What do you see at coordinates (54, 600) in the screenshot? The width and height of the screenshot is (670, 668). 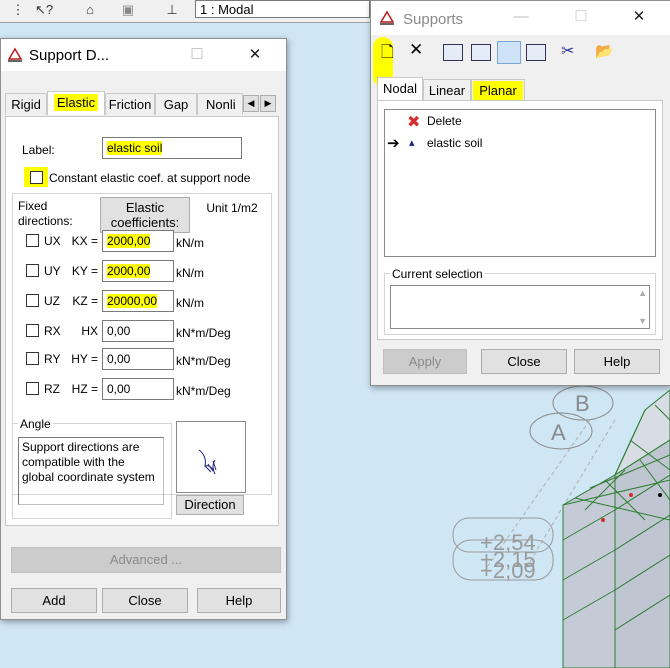 I see `add-button: Add` at bounding box center [54, 600].